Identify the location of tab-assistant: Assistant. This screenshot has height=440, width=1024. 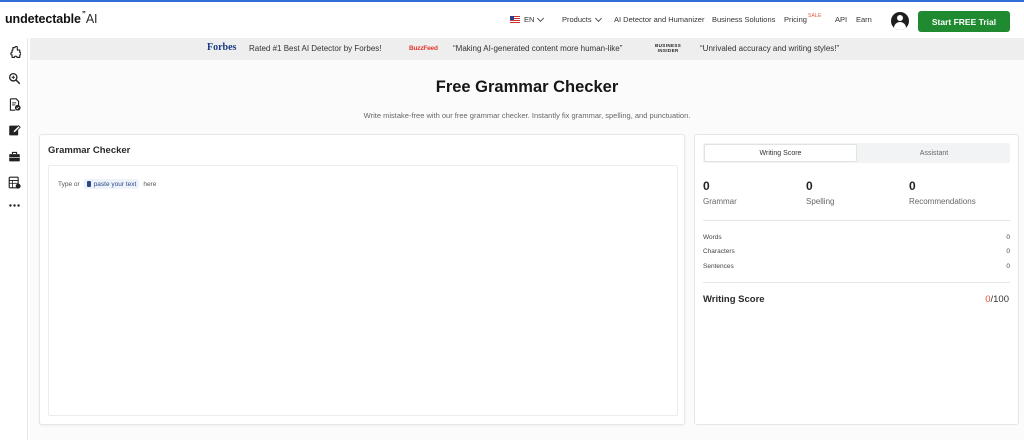
(934, 153).